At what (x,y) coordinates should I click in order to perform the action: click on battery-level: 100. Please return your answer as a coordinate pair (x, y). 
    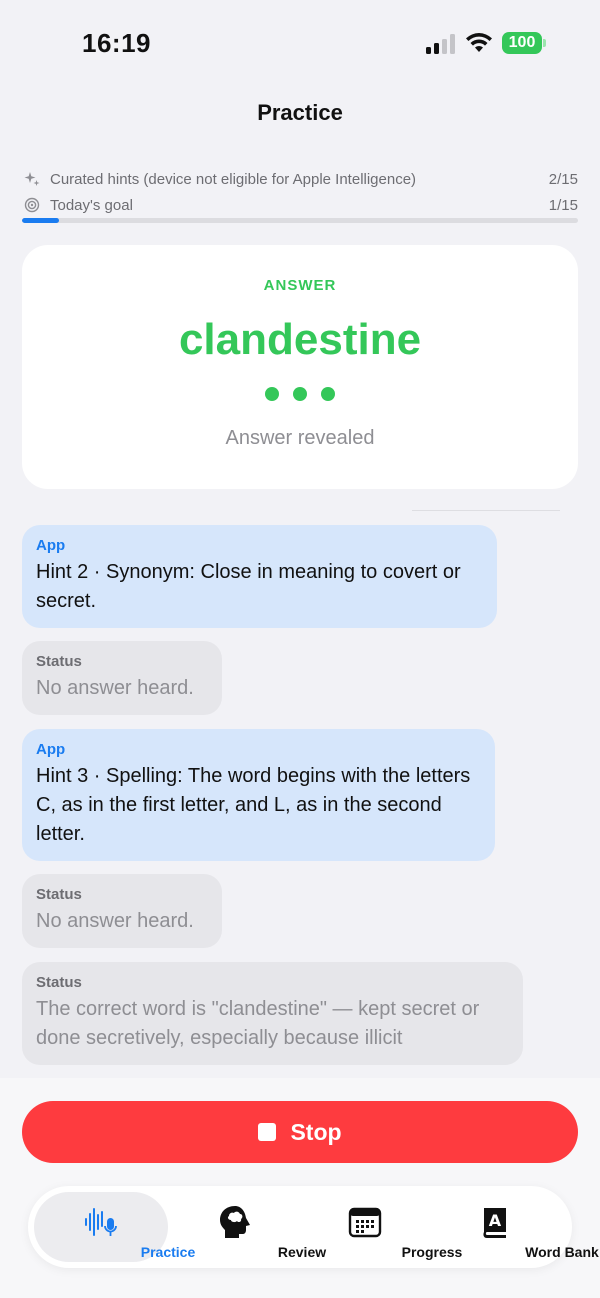
    Looking at the image, I should click on (522, 43).